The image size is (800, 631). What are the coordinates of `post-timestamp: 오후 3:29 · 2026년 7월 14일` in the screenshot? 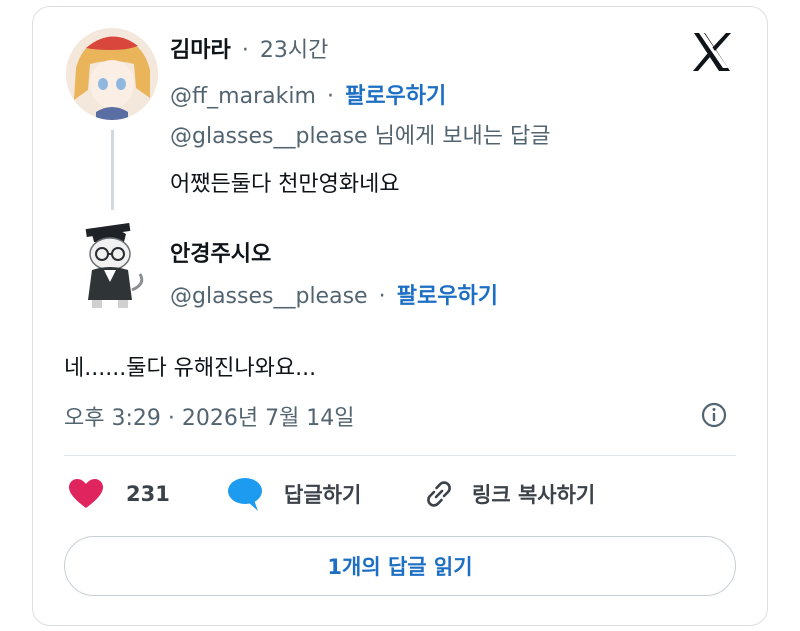 It's located at (209, 416).